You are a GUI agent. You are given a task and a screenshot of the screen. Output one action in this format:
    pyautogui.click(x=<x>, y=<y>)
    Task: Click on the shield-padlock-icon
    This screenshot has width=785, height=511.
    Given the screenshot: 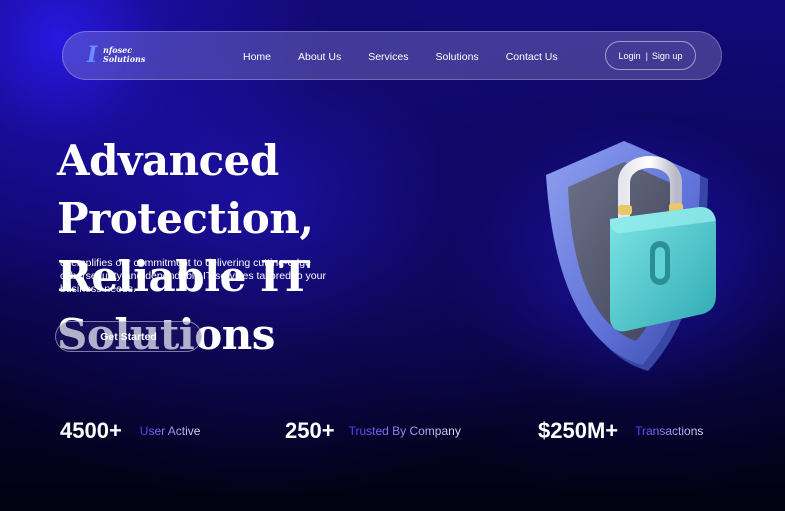 What is the action you would take?
    pyautogui.click(x=631, y=256)
    